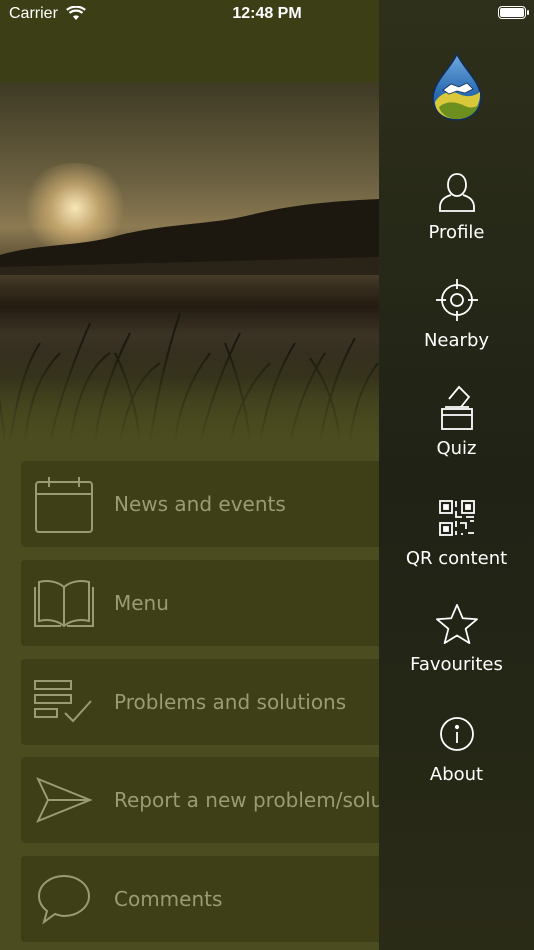  I want to click on drawer-item-nearby: Nearby, so click(456, 323).